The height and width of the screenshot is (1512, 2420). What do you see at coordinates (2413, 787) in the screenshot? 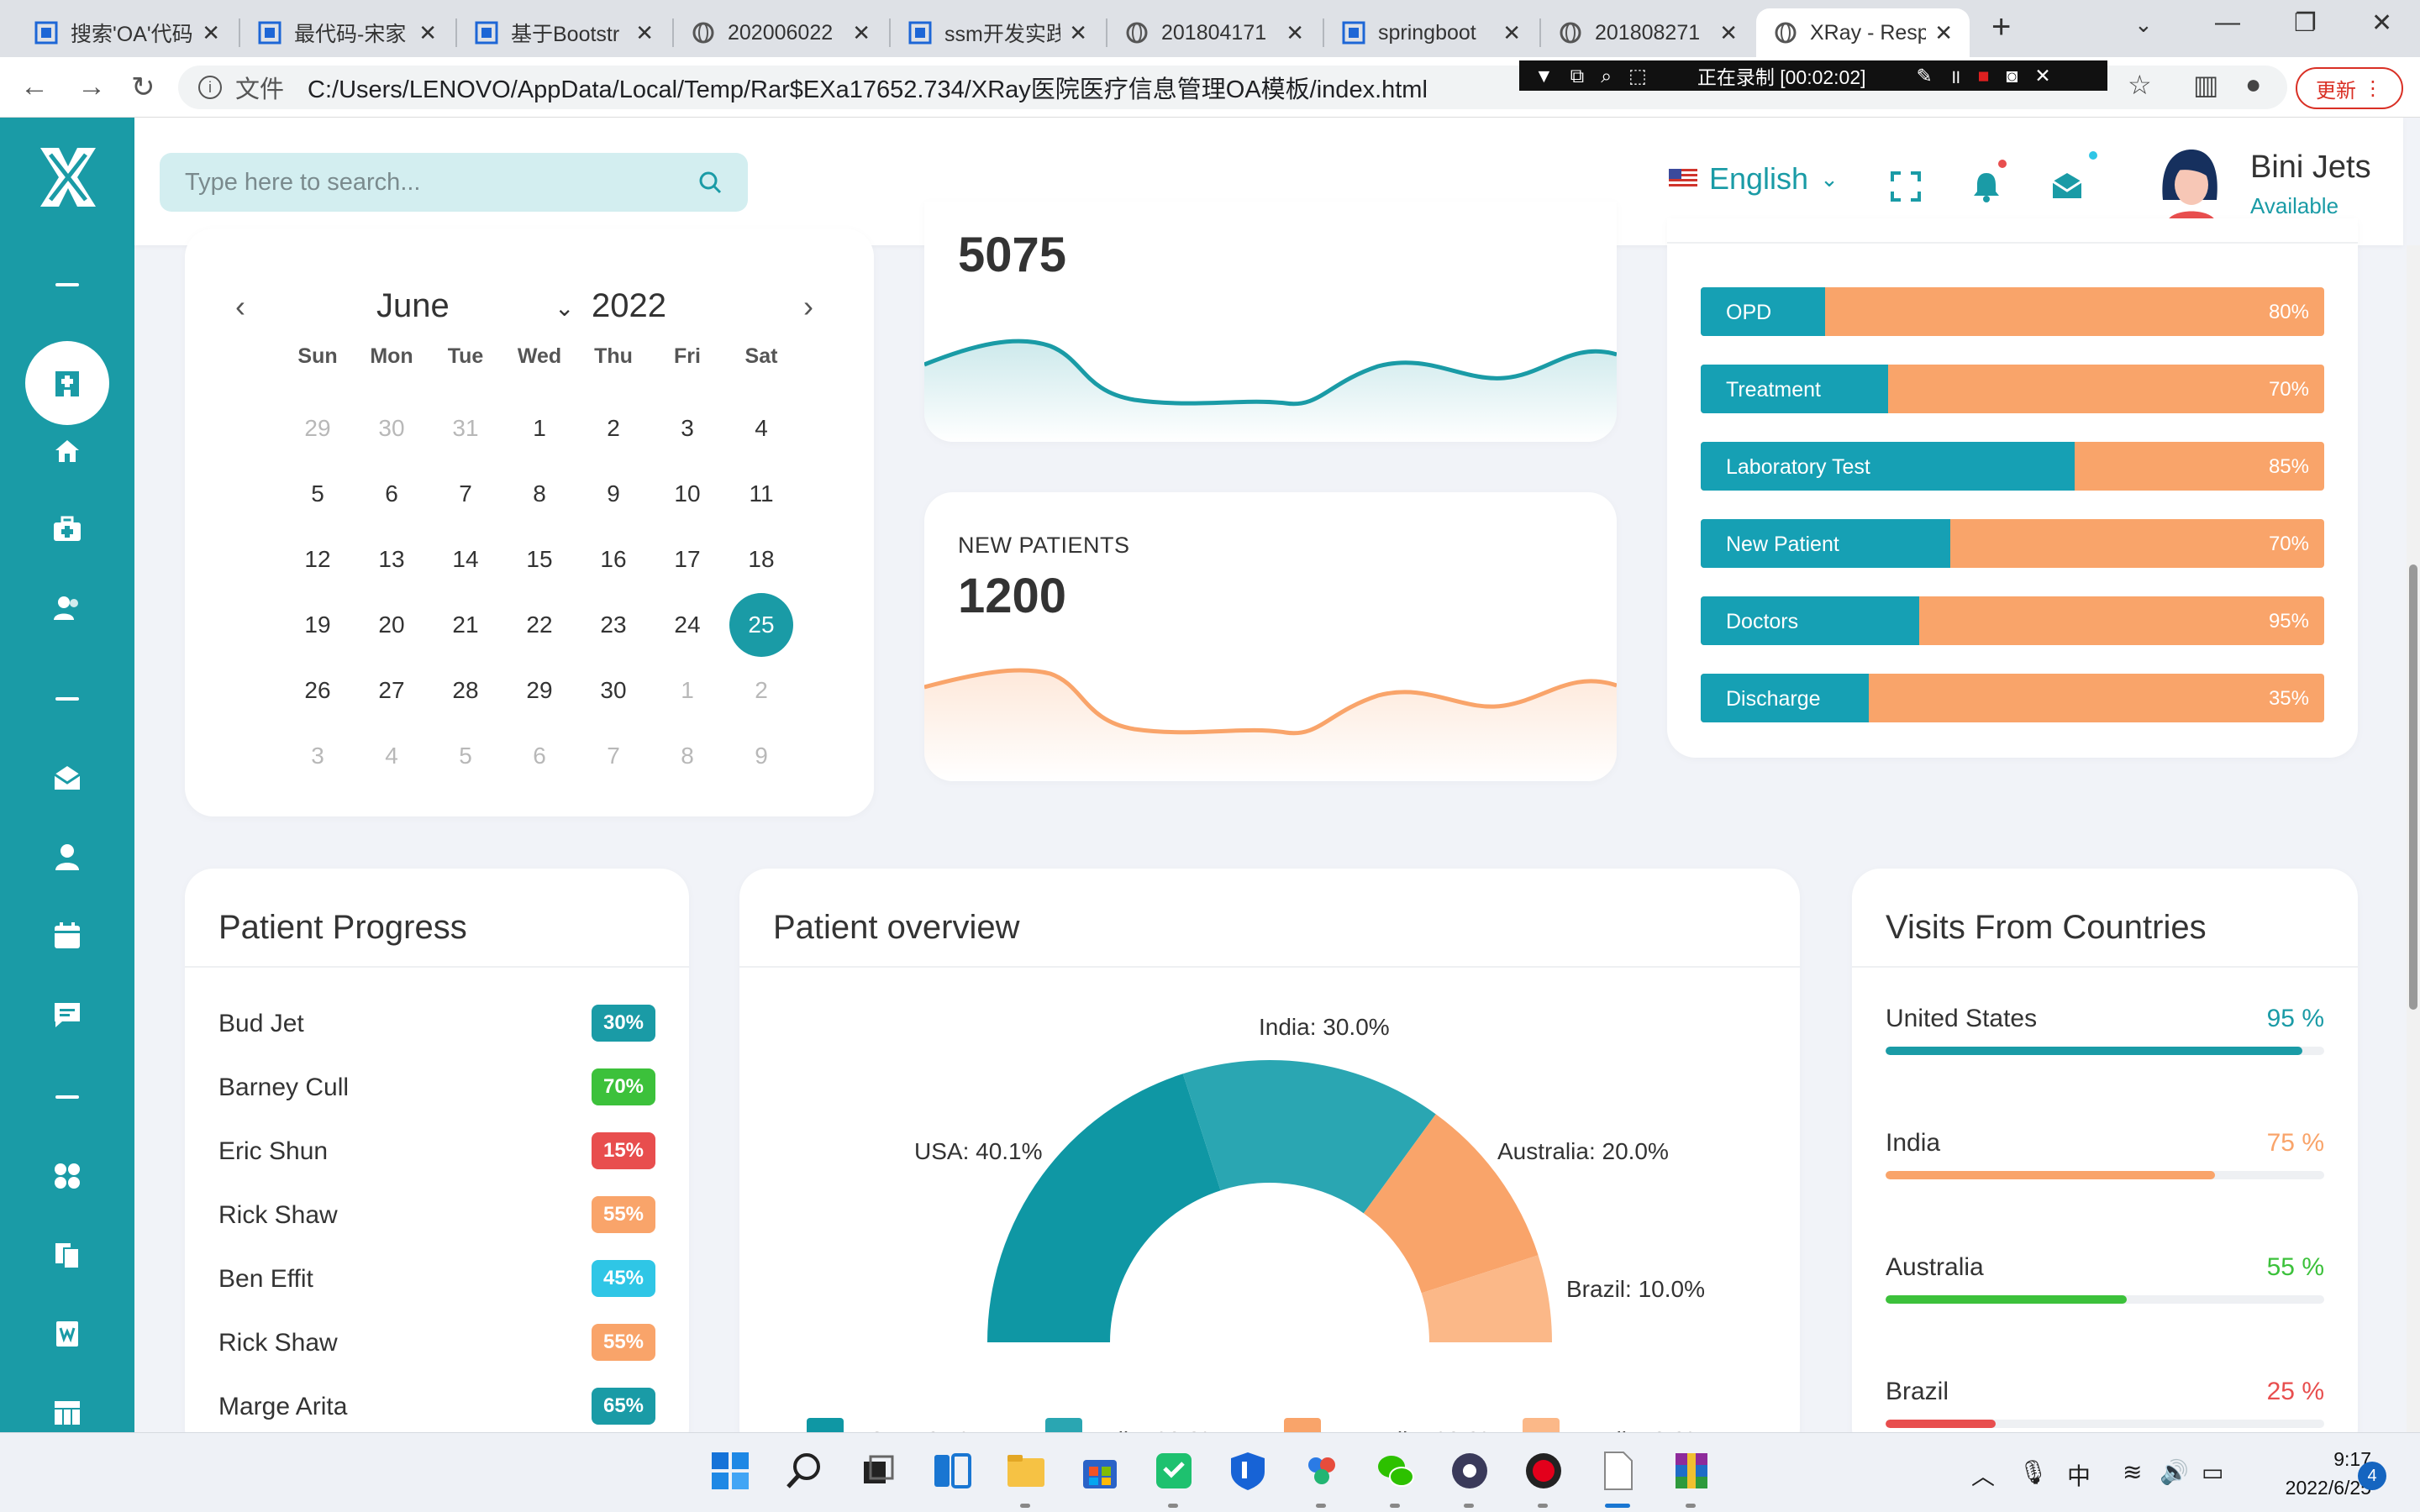
I see `scrollbar-thumb` at bounding box center [2413, 787].